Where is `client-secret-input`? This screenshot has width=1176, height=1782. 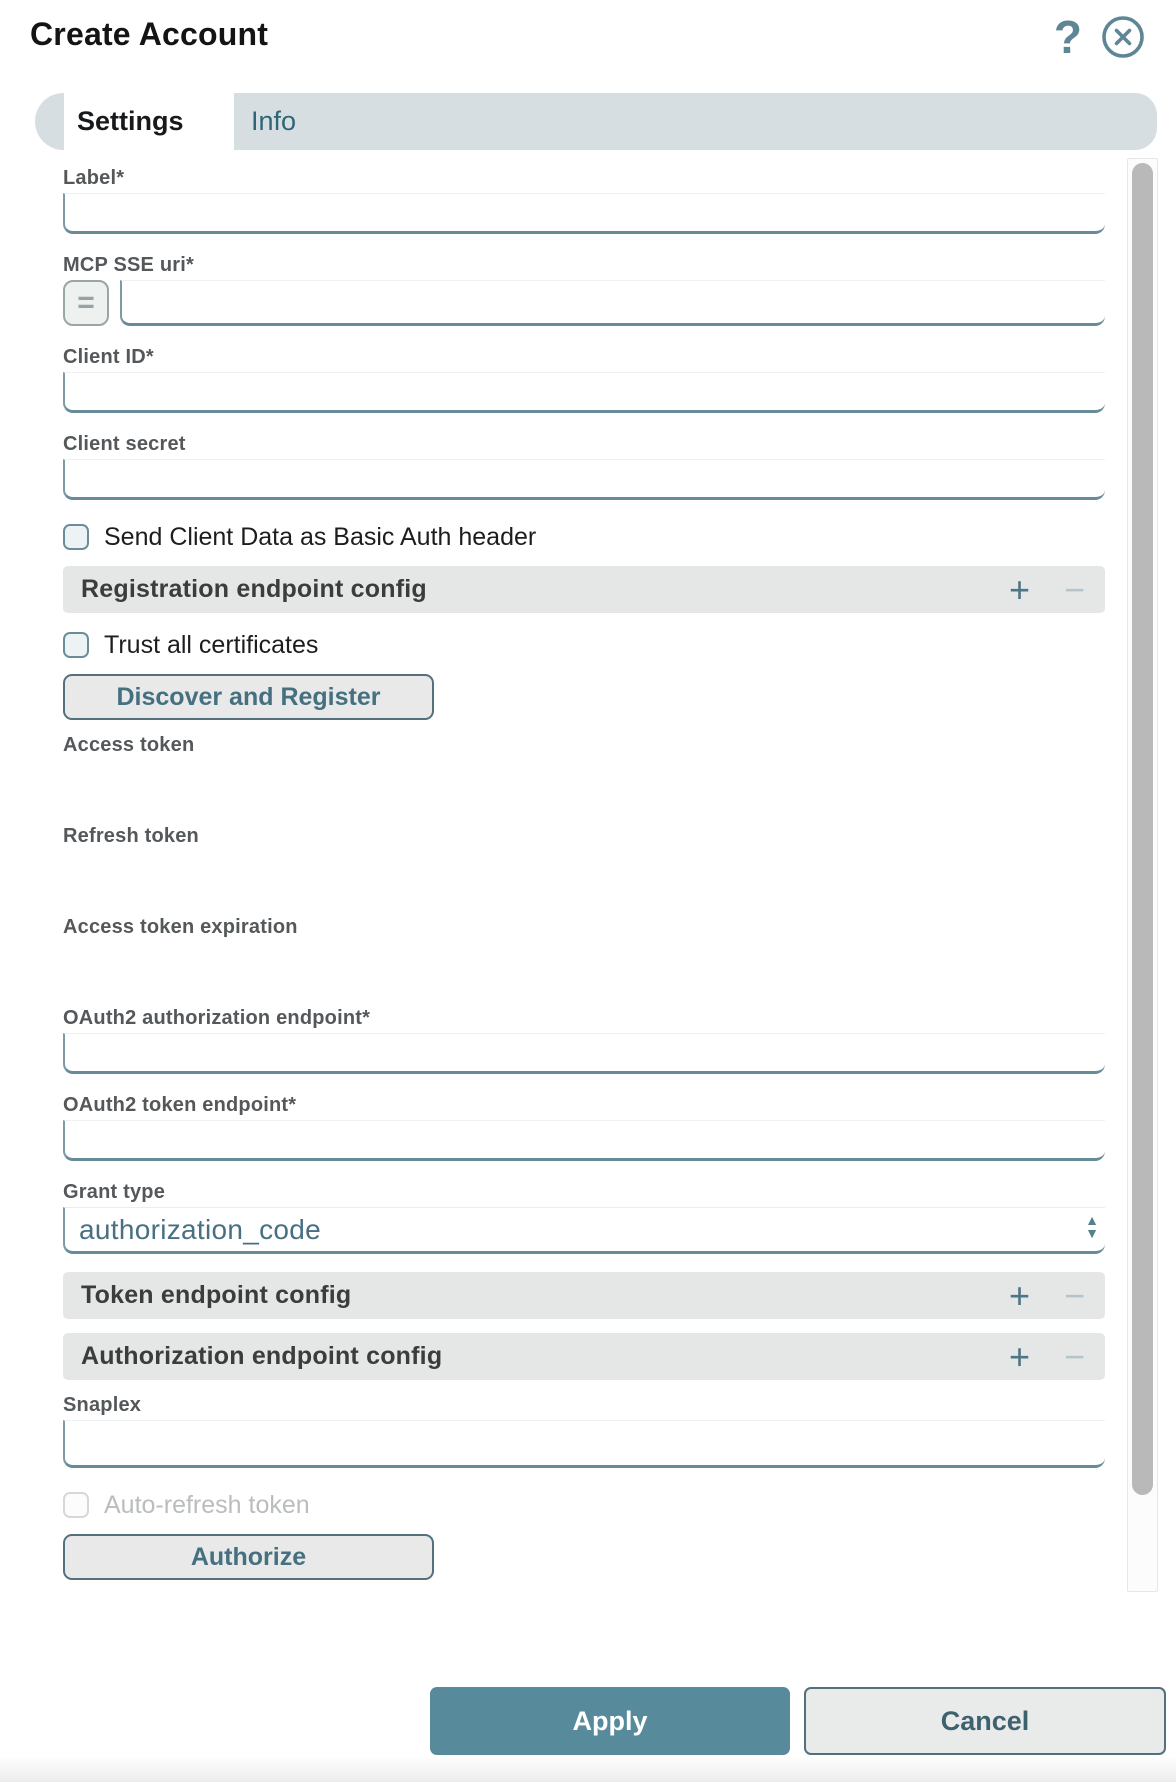
client-secret-input is located at coordinates (584, 479).